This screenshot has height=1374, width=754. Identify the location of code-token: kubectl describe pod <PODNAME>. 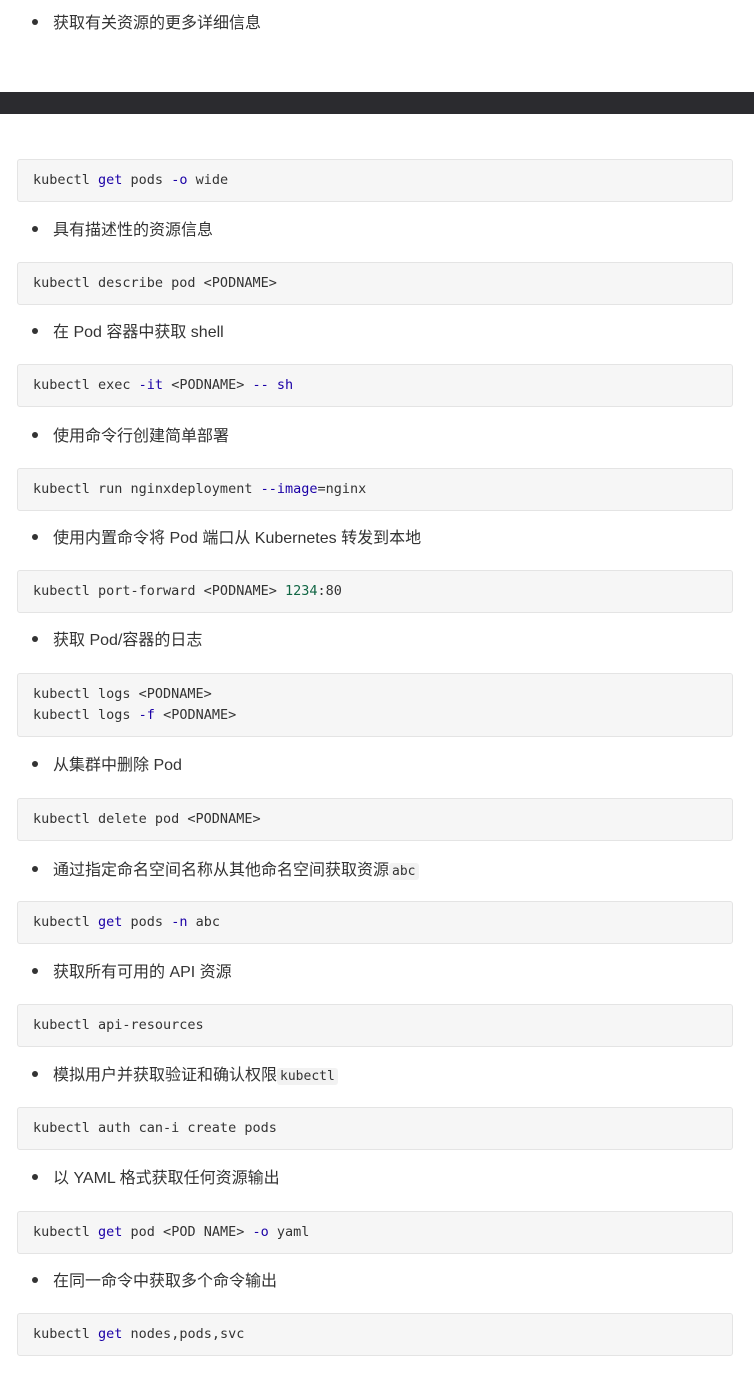
(155, 283).